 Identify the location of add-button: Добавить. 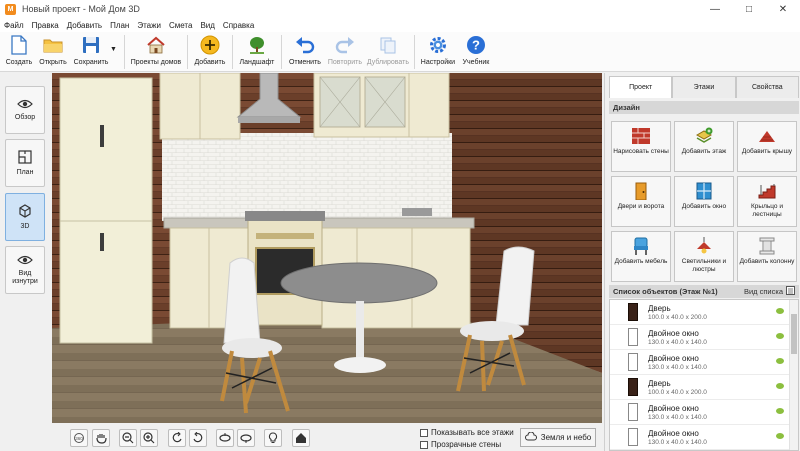
(210, 52).